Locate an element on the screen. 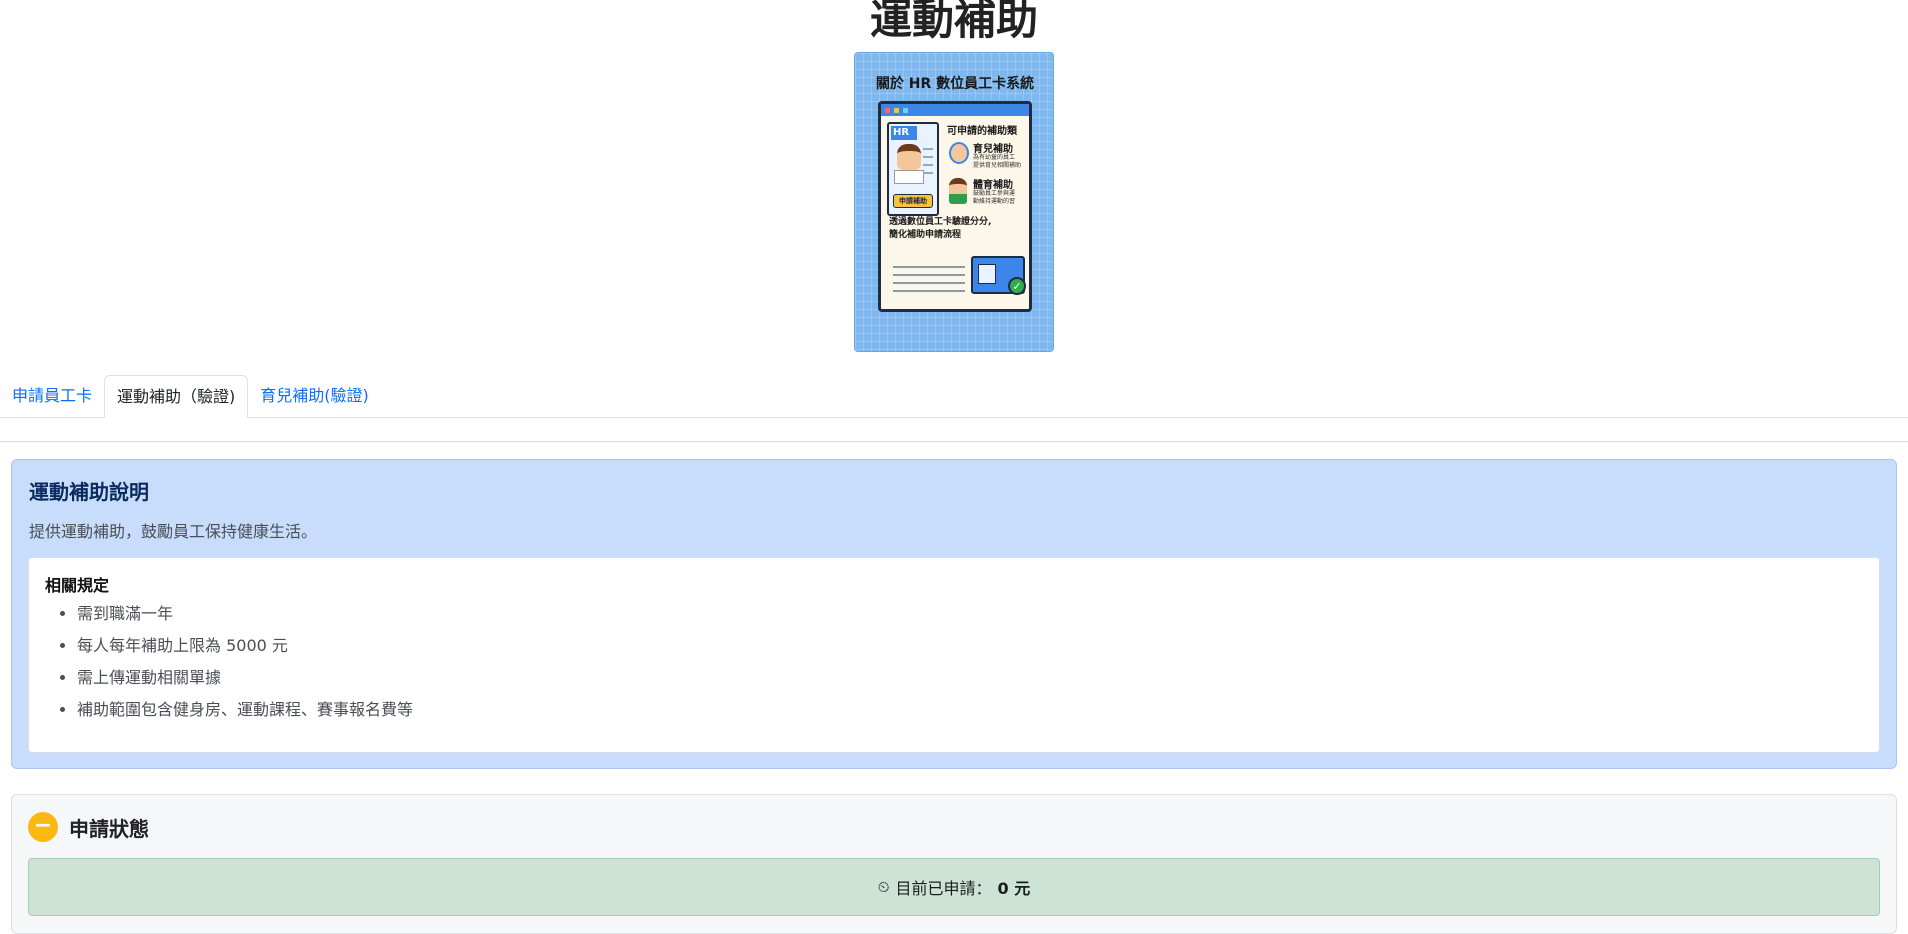  tab-childcare-subsidy: 育兒補助(驗證) is located at coordinates (314, 396).